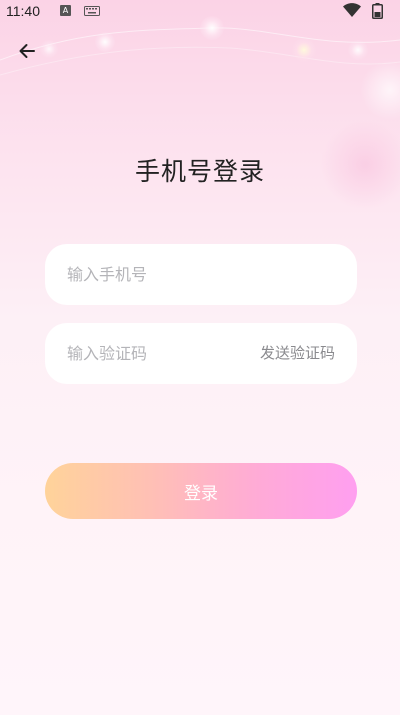 The width and height of the screenshot is (400, 715). What do you see at coordinates (199, 171) in the screenshot?
I see `page-title: 手机号登录` at bounding box center [199, 171].